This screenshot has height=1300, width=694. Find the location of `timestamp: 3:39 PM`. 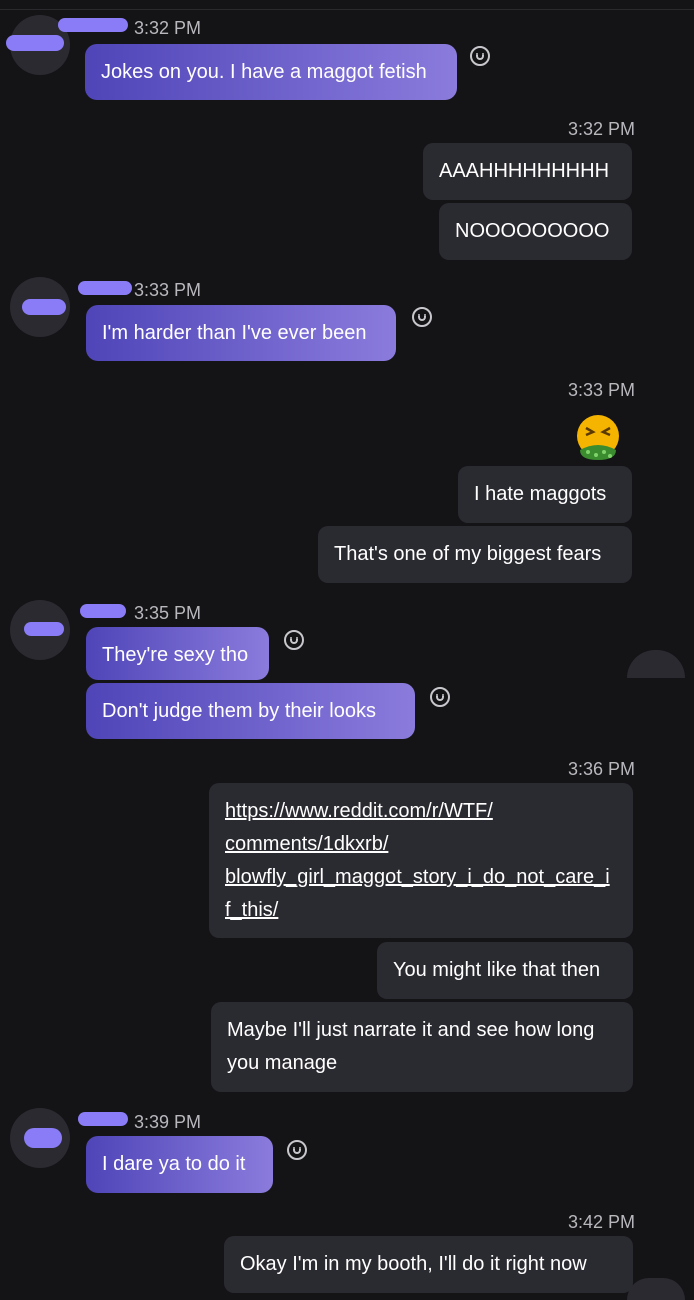

timestamp: 3:39 PM is located at coordinates (168, 1122).